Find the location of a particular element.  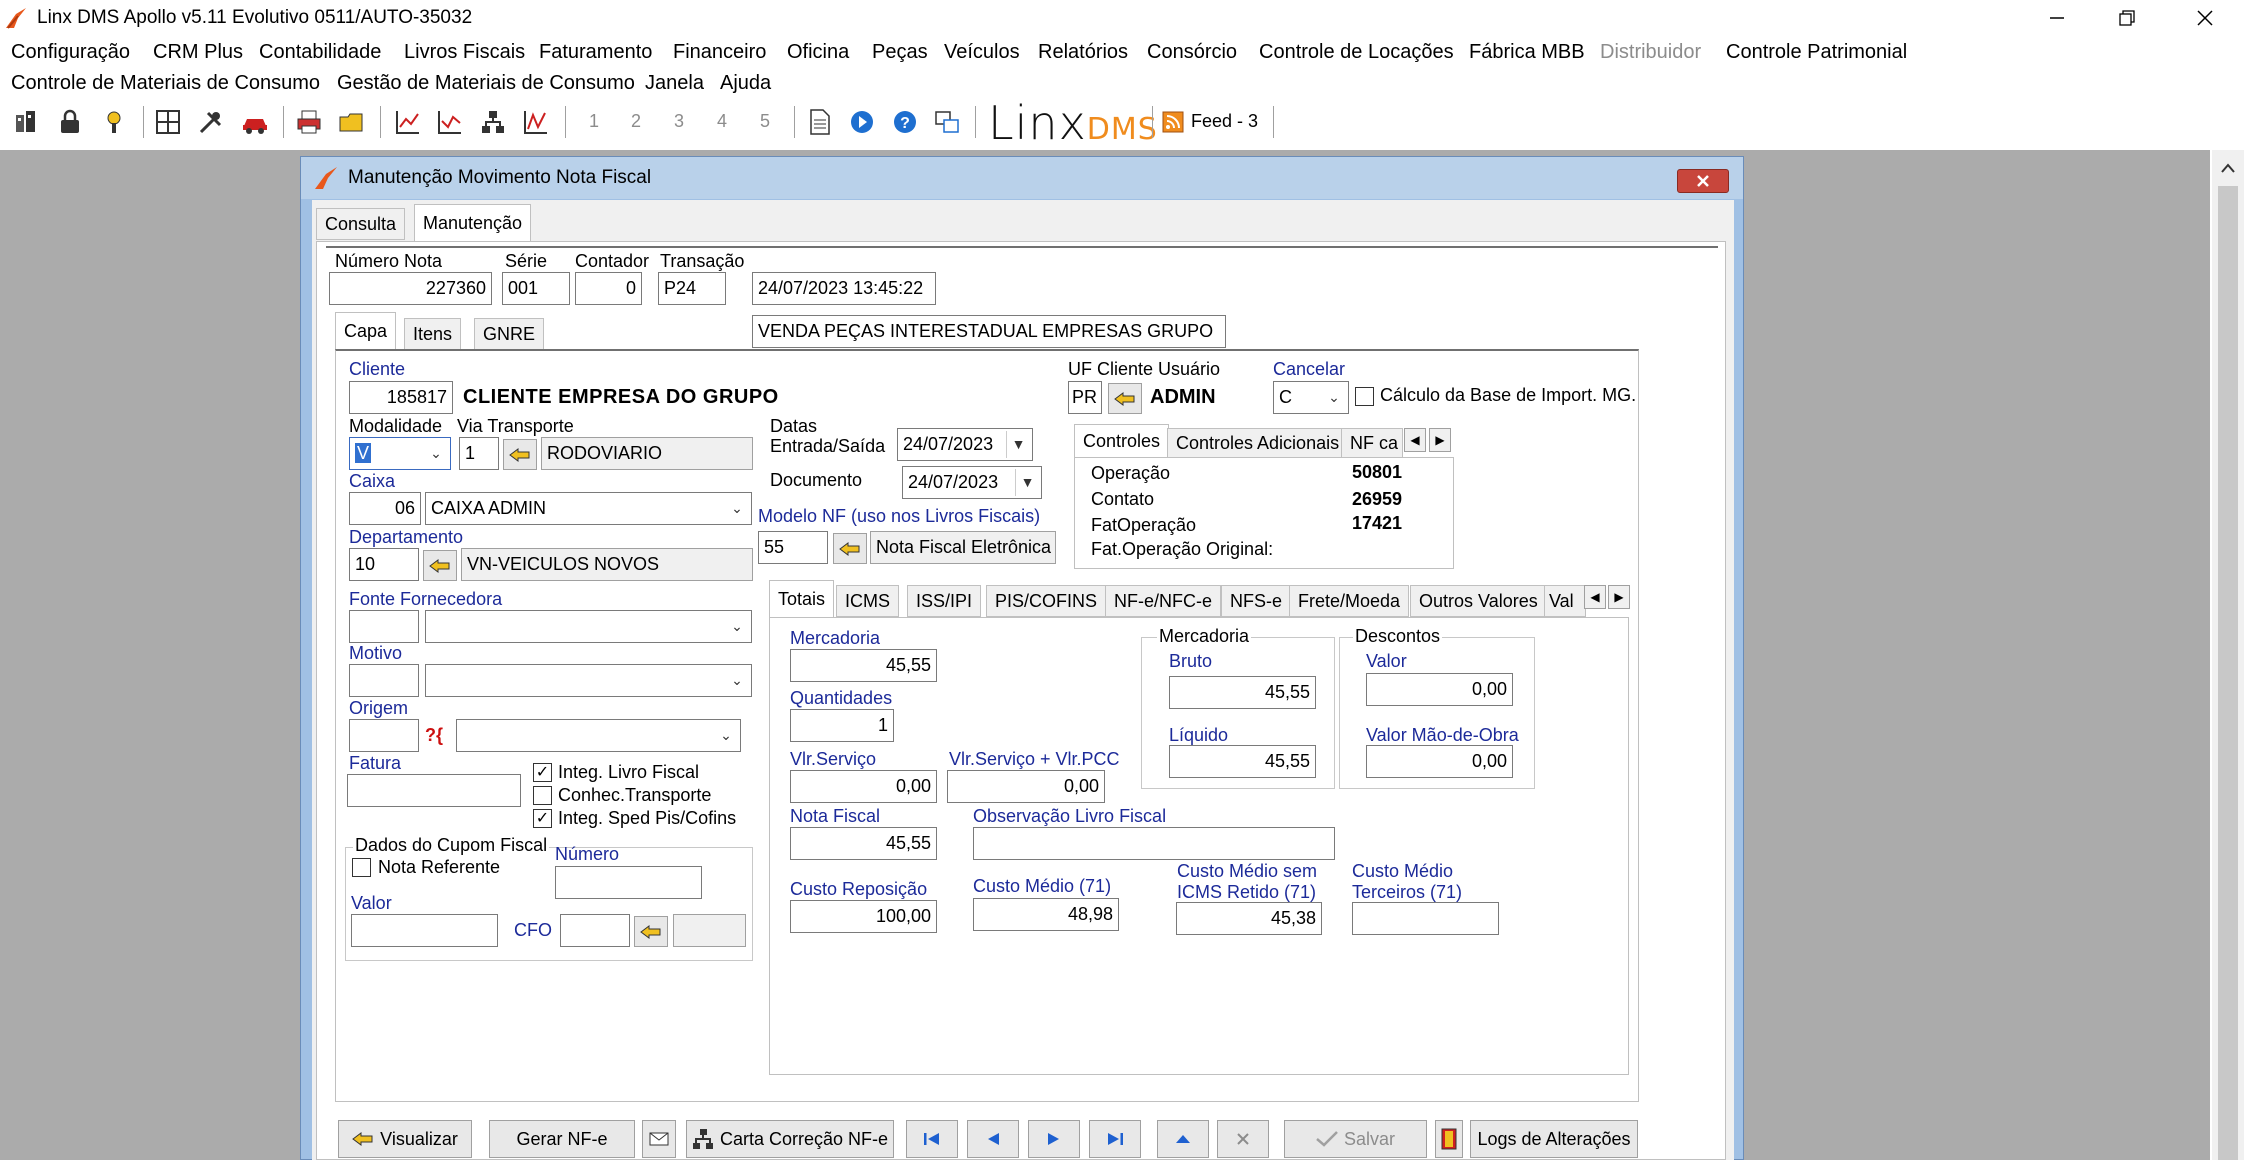

tab-controles: Controles is located at coordinates (1122, 441).